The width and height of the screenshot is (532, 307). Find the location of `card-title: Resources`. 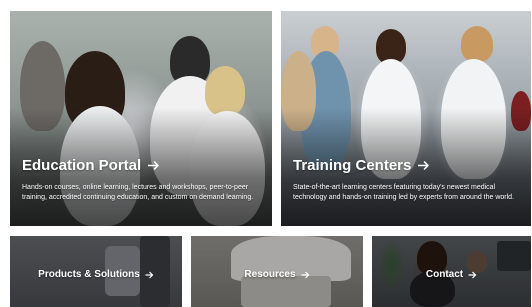

card-title: Resources is located at coordinates (277, 274).